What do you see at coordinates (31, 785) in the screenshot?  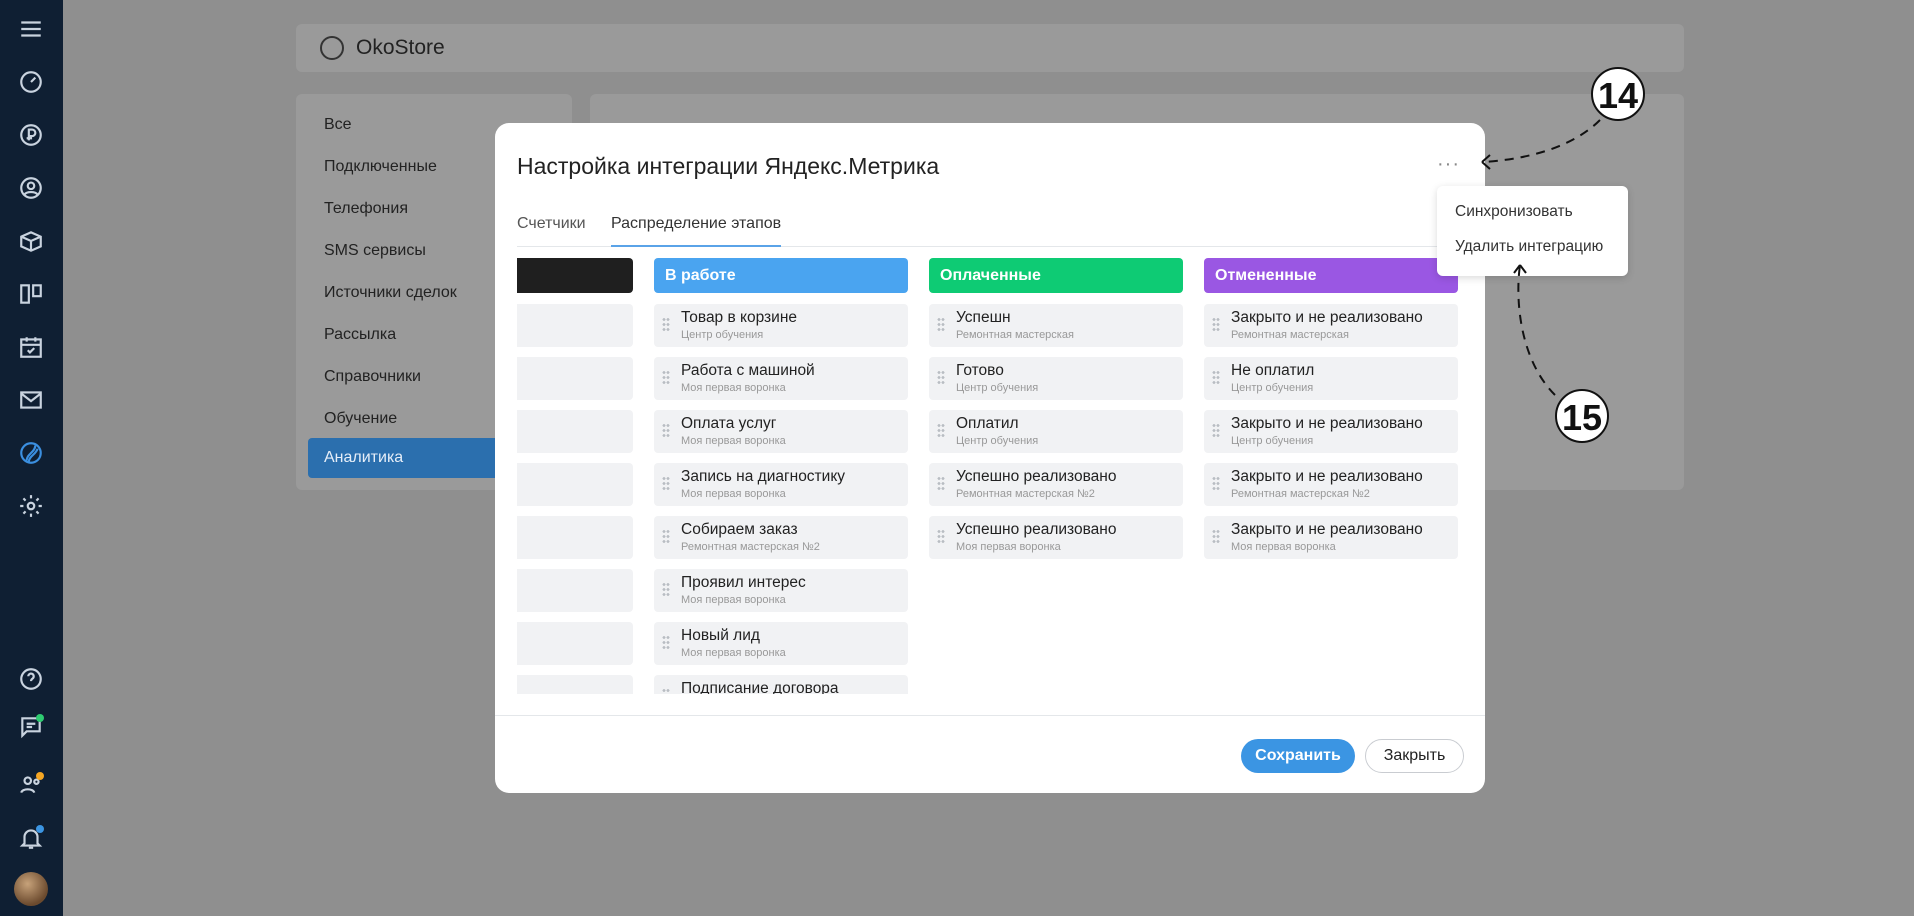 I see `team-icon` at bounding box center [31, 785].